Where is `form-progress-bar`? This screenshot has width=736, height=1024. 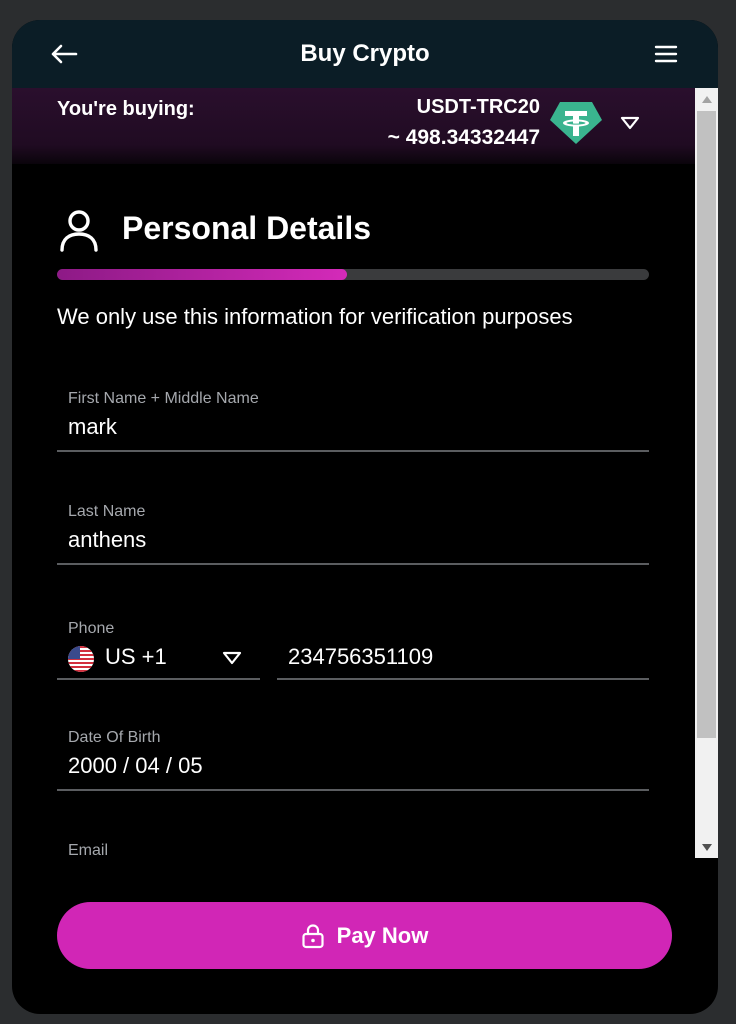
form-progress-bar is located at coordinates (353, 274).